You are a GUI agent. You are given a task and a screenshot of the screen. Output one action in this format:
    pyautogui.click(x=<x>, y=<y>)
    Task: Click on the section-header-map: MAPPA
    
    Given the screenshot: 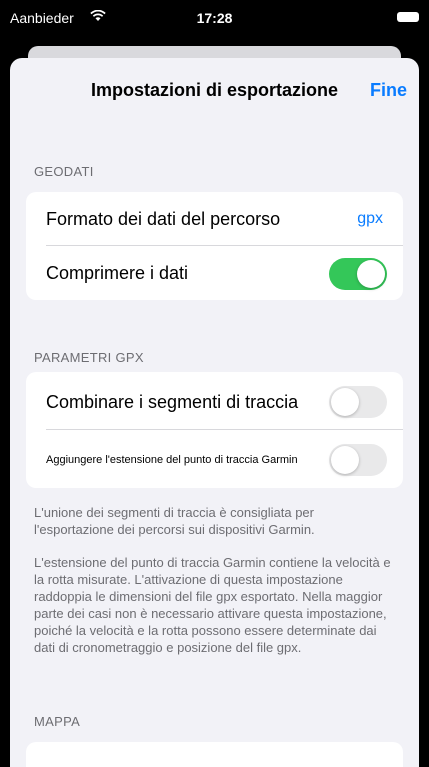 What is the action you would take?
    pyautogui.click(x=57, y=721)
    